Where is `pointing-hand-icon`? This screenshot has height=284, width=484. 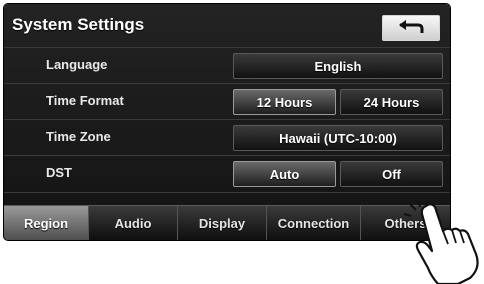
pointing-hand-icon is located at coordinates (441, 241).